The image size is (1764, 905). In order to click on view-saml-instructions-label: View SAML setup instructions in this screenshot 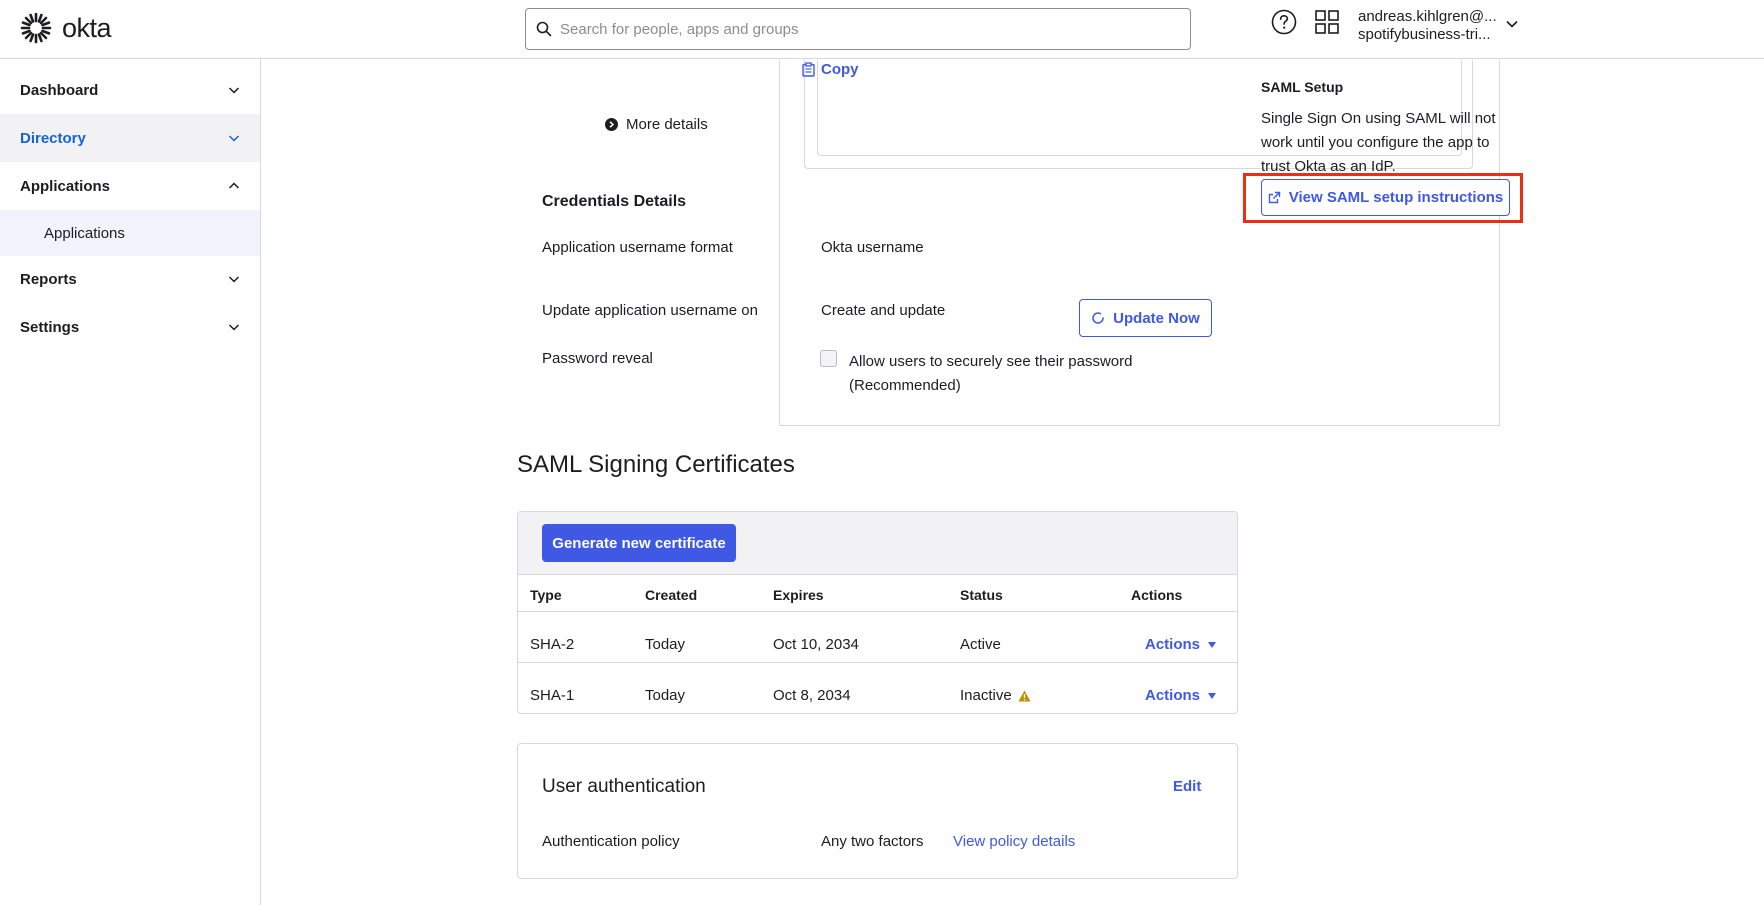, I will do `click(1396, 197)`.